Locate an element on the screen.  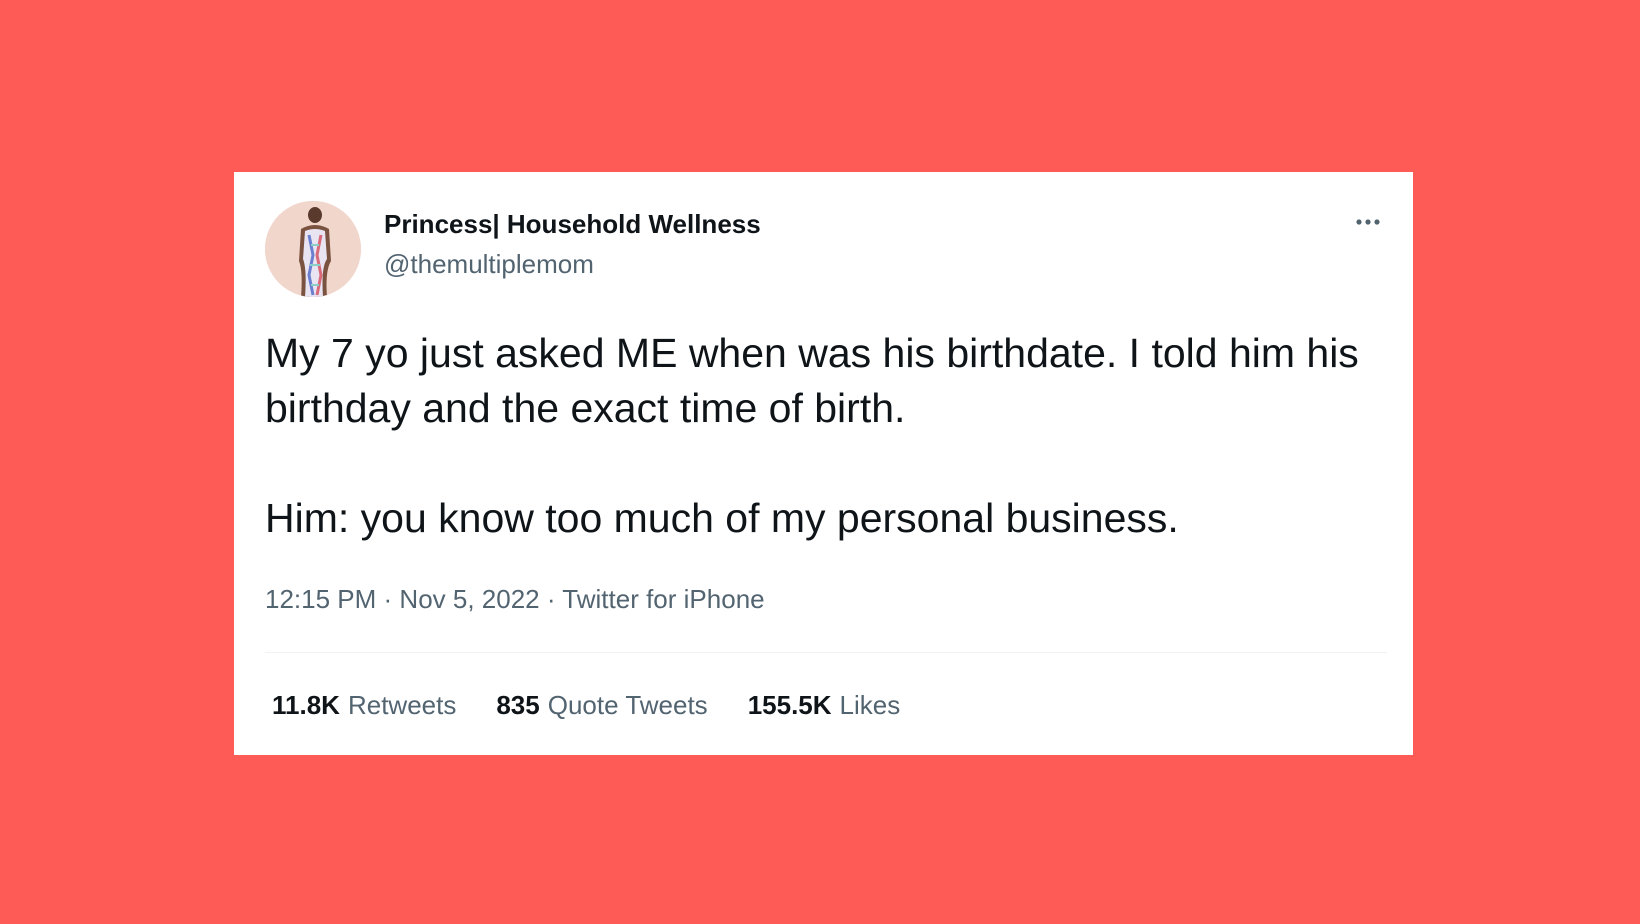
quote-tweets-label: Quote Tweets is located at coordinates (627, 705).